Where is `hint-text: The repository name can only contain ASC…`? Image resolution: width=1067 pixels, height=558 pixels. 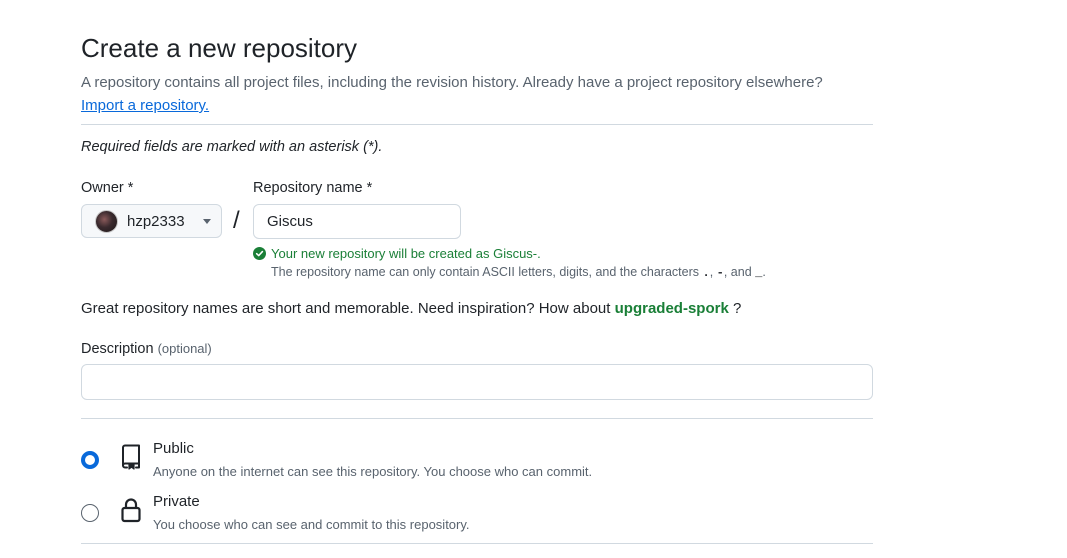 hint-text: The repository name can only contain ASC… is located at coordinates (485, 272).